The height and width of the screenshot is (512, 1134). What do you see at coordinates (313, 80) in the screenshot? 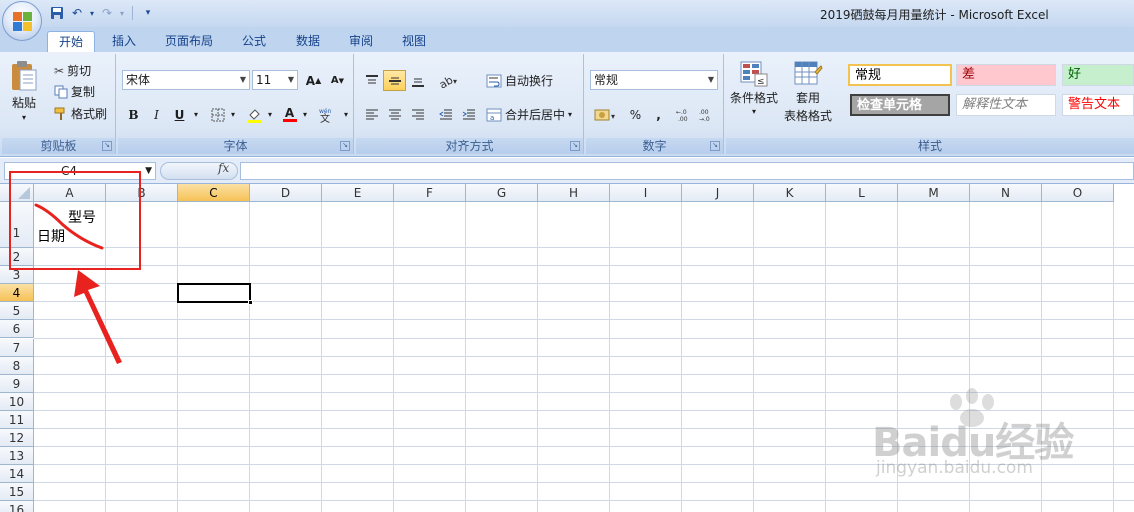
I see `grow-font-button: A ▲` at bounding box center [313, 80].